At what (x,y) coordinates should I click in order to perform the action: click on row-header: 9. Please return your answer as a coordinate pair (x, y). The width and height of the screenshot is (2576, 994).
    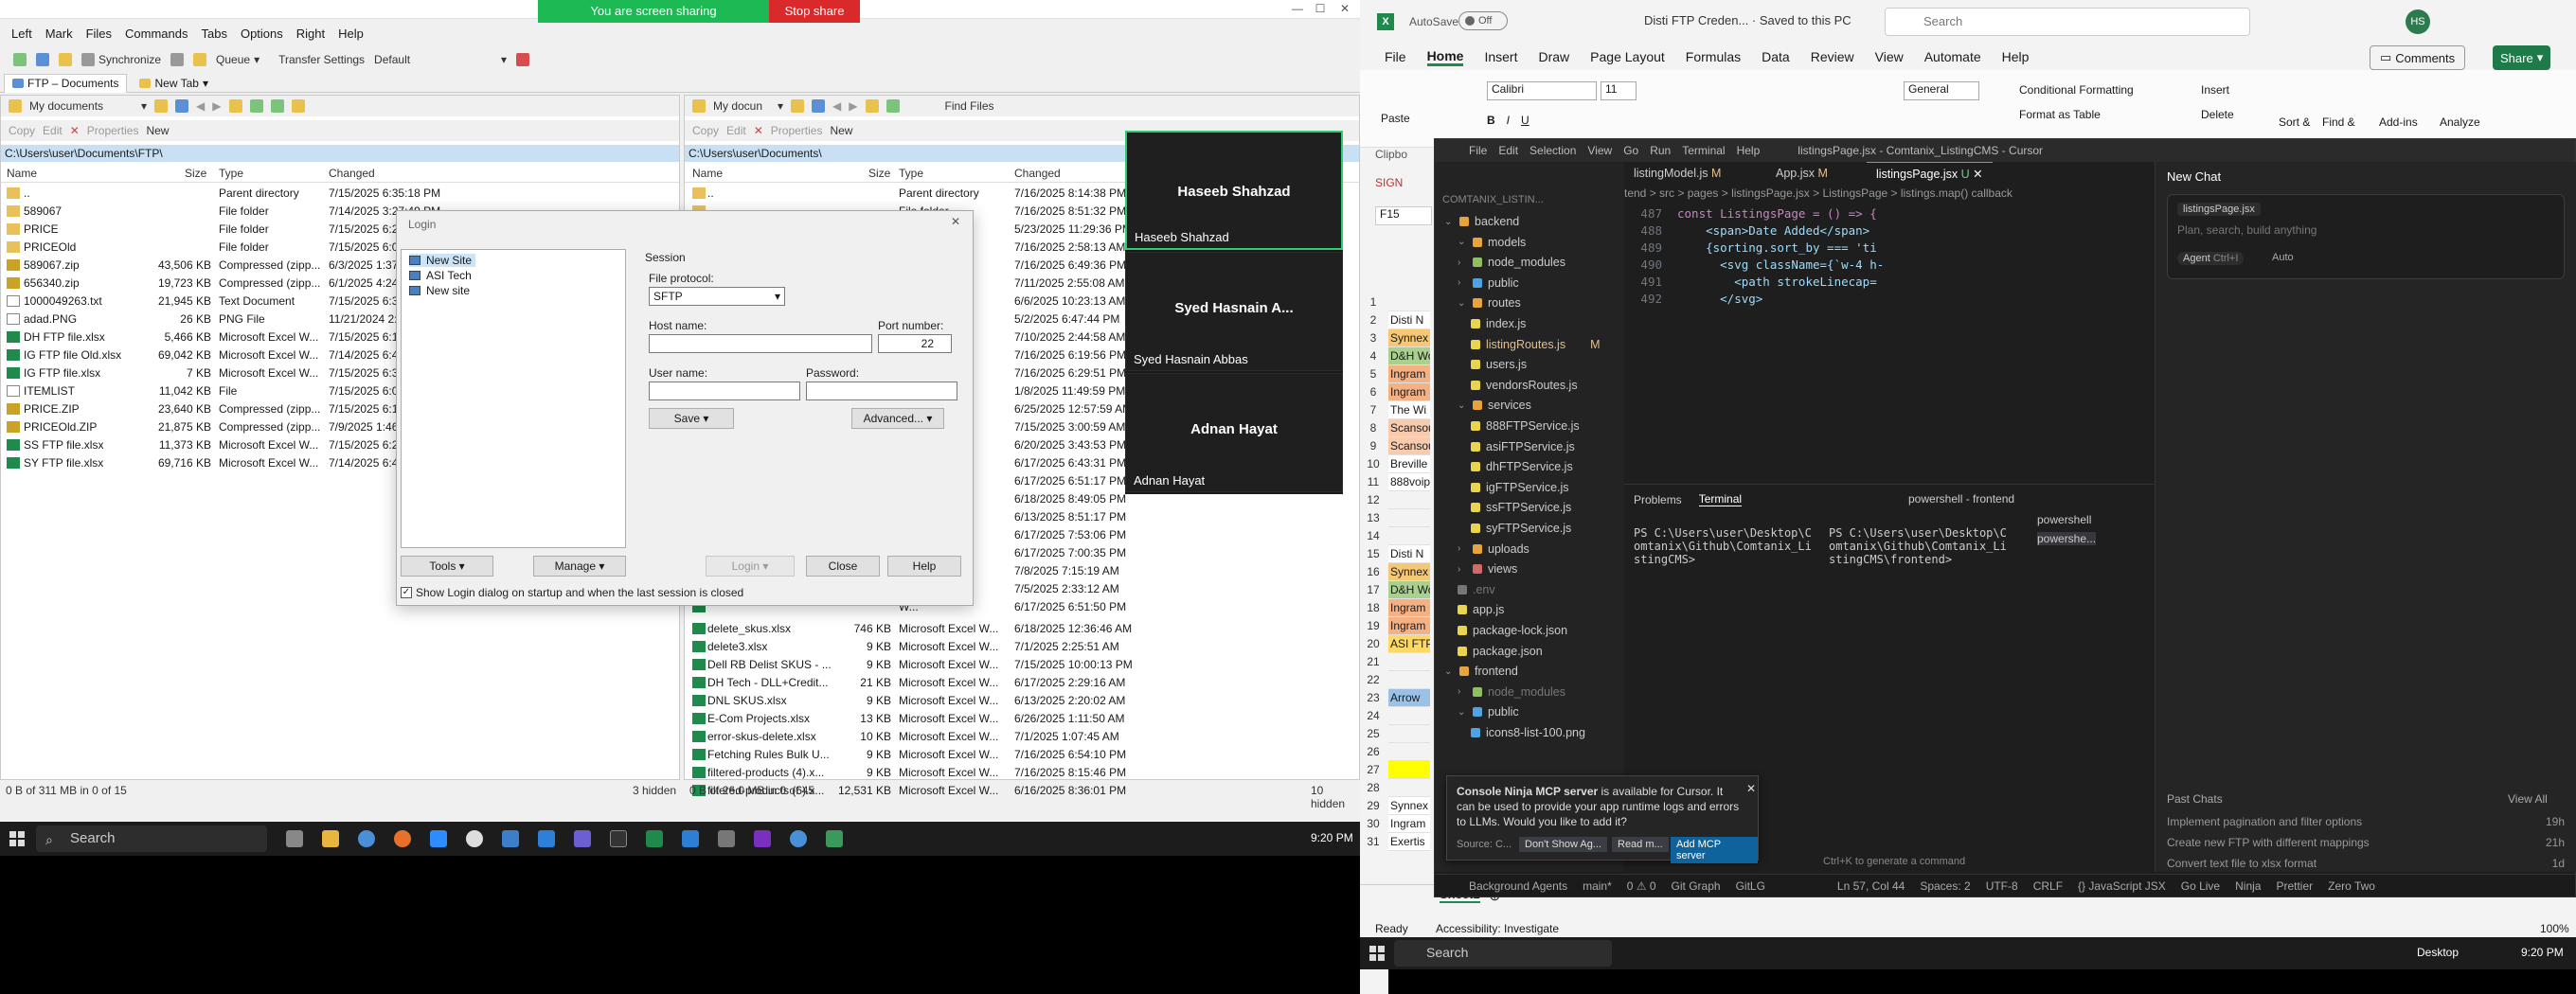
    Looking at the image, I should click on (1373, 446).